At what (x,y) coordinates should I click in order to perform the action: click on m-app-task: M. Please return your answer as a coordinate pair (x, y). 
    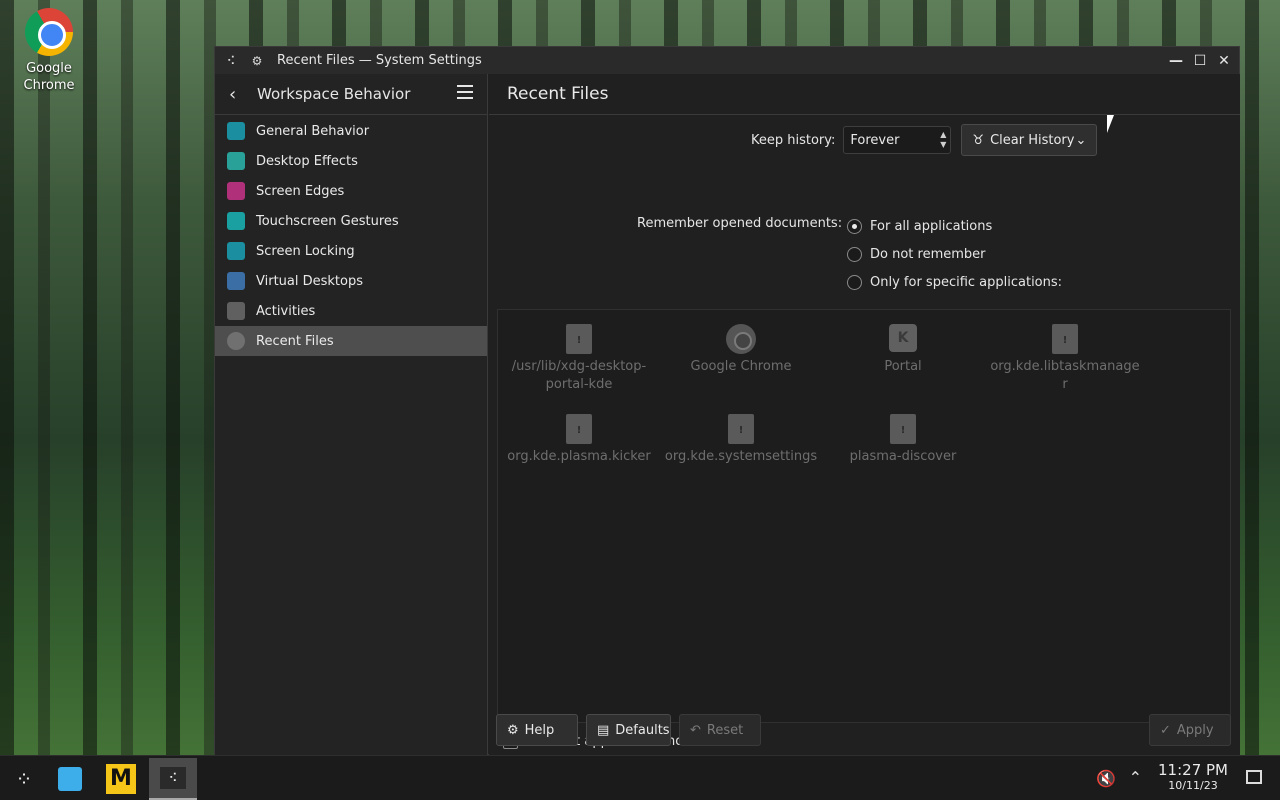
    Looking at the image, I should click on (121, 779).